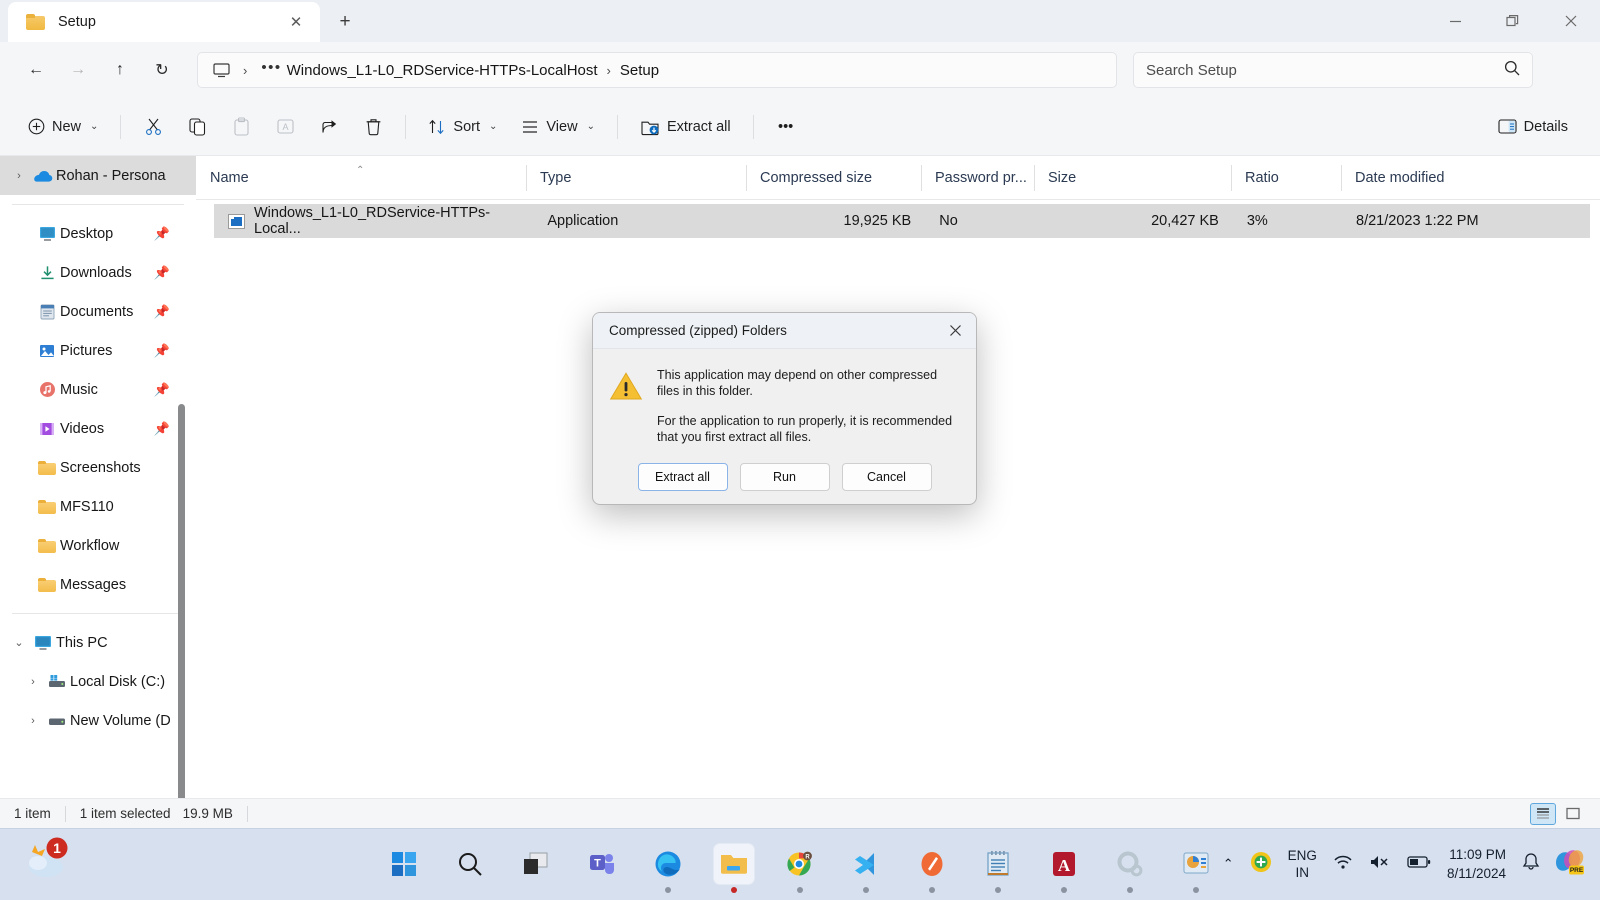  I want to click on sidebar-item-local-disk-c: › Local Disk (C:), so click(98, 681).